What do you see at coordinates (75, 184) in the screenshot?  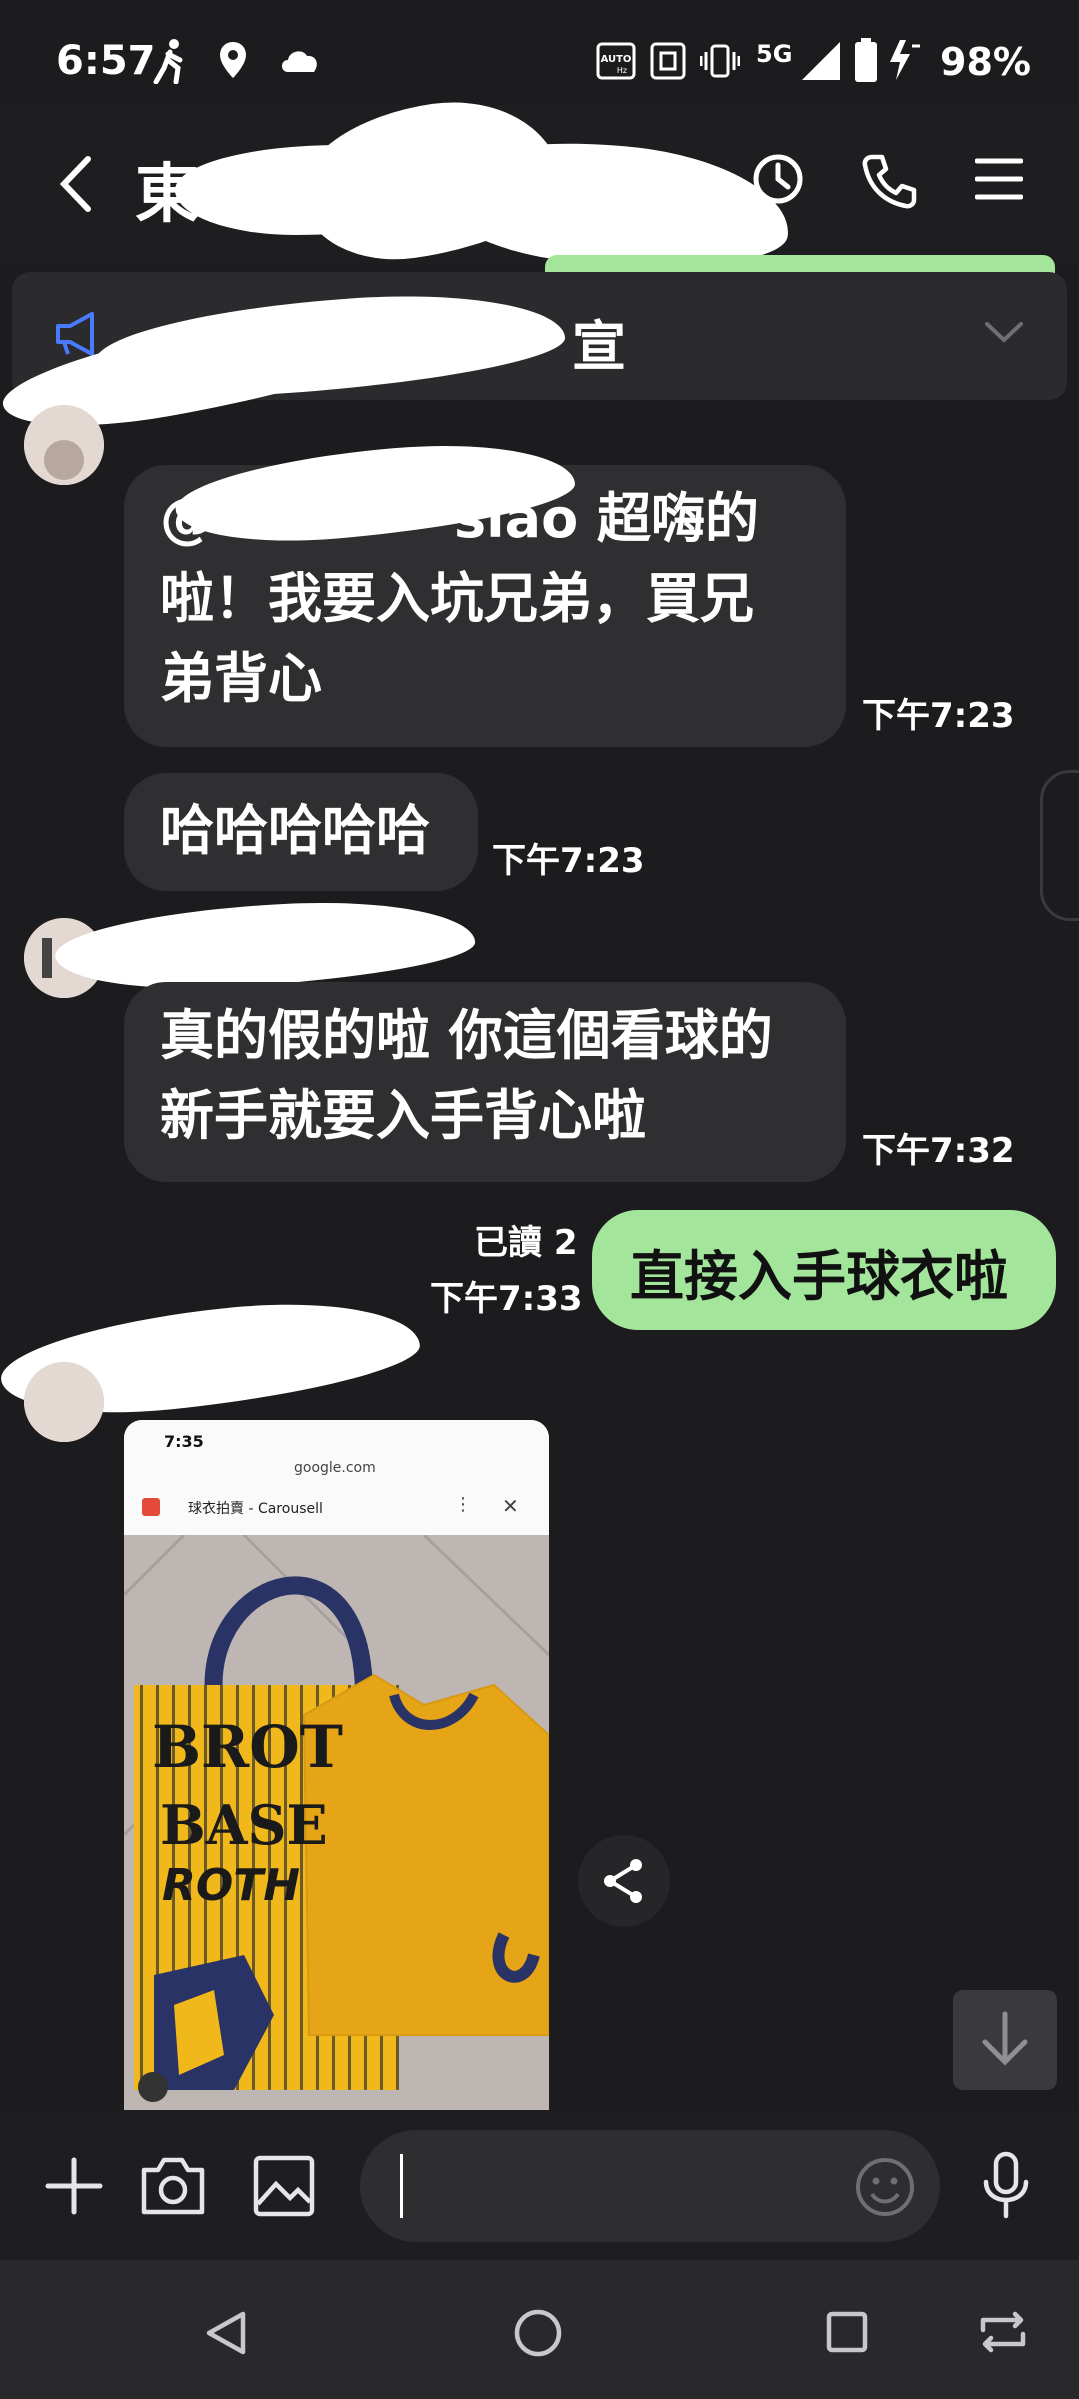 I see `back-icon` at bounding box center [75, 184].